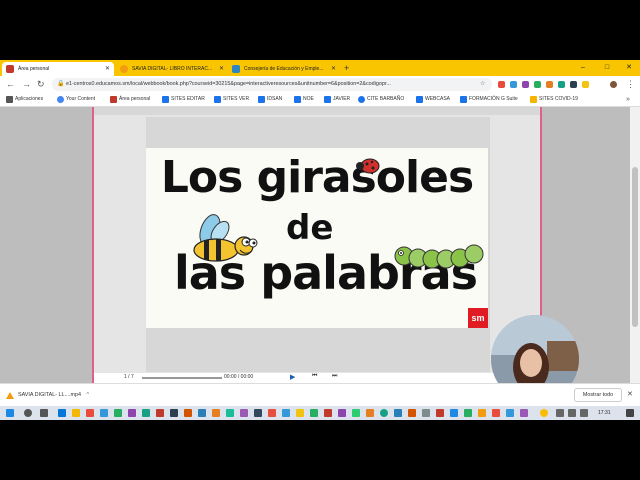 The height and width of the screenshot is (480, 640). Describe the element at coordinates (314, 376) in the screenshot. I see `skip-back-icon: ⏮` at that location.